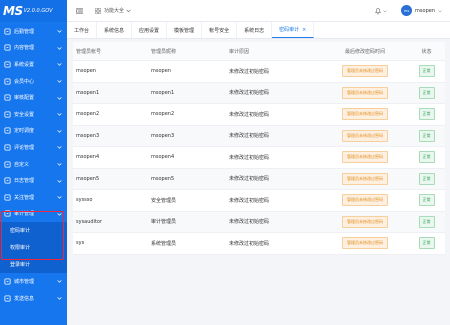 This screenshot has width=450, height=325. I want to click on app-logo: MS V2.0.0.GOV, so click(33, 11).